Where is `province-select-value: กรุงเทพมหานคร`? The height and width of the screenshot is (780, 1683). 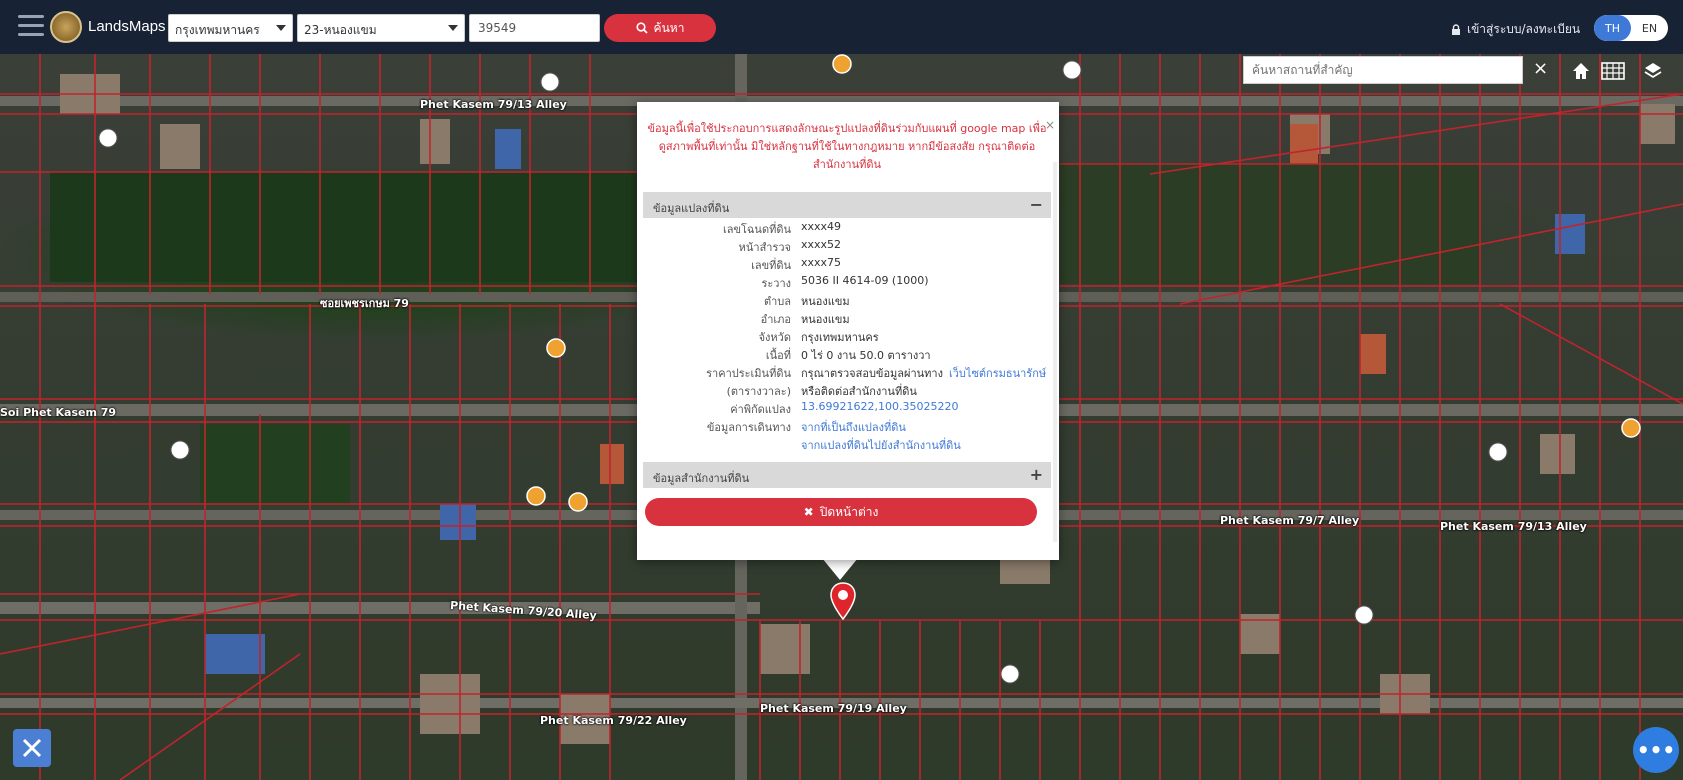 province-select-value: กรุงเทพมหานคร is located at coordinates (217, 30).